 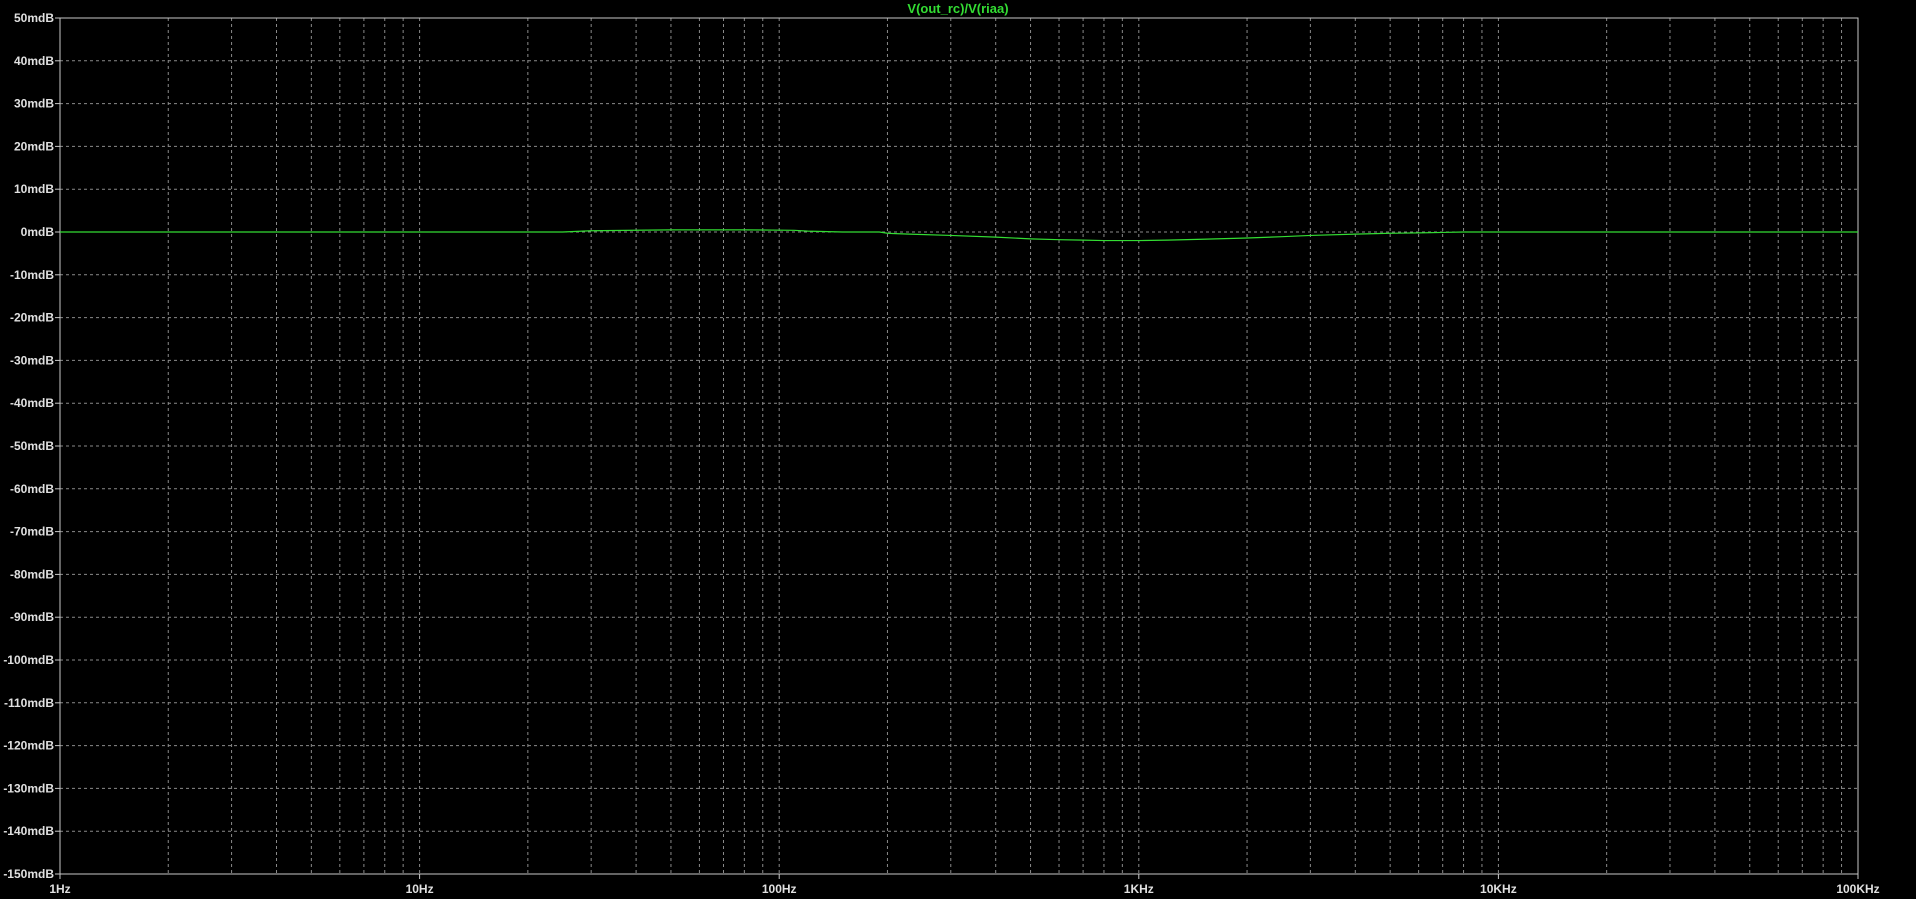 I want to click on y-tick-label: -150mdB, so click(x=28, y=874).